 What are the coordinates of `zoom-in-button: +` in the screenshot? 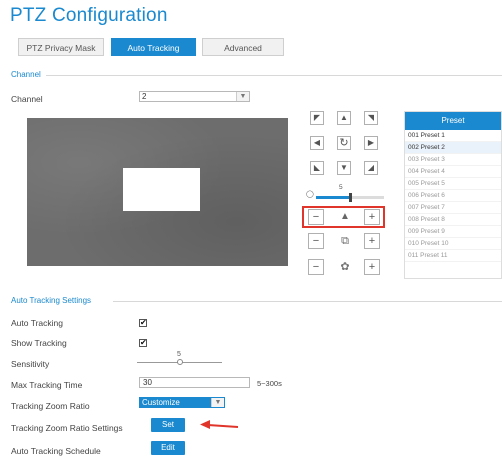 It's located at (372, 217).